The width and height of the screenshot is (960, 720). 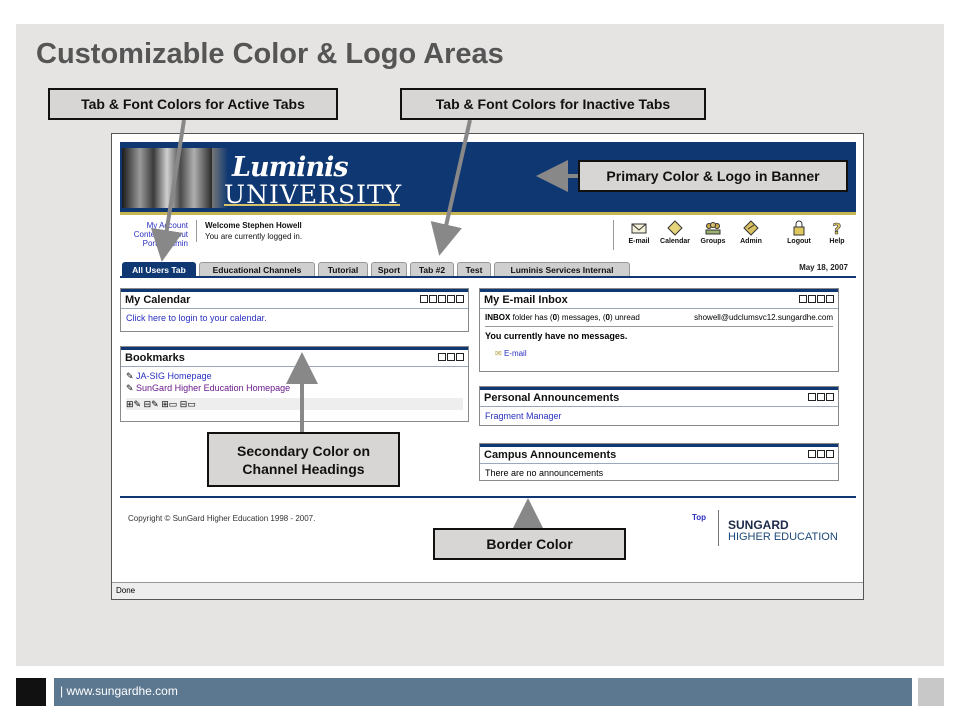 I want to click on tab-test: Test, so click(x=474, y=269).